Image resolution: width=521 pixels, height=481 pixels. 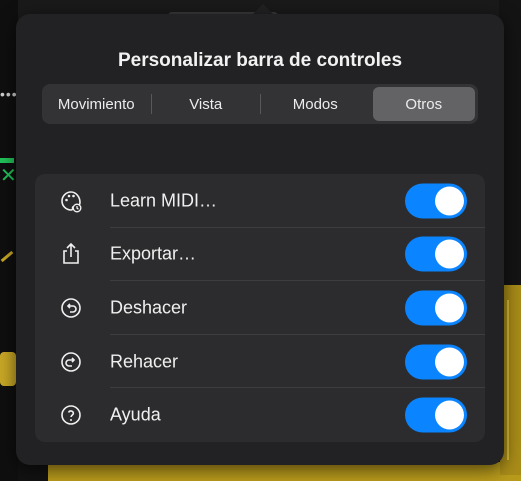 I want to click on tab-movimiento: Movimiento, so click(x=96, y=104).